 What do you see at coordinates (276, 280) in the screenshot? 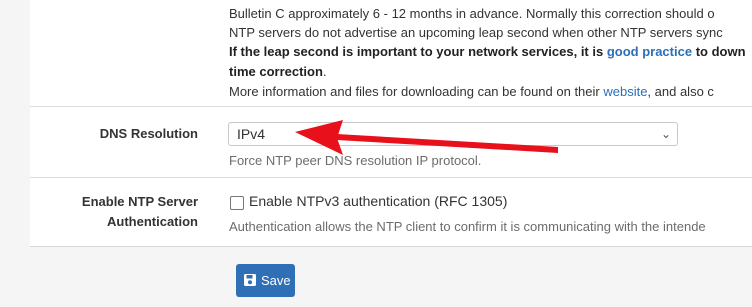
I see `save-button-label: Save` at bounding box center [276, 280].